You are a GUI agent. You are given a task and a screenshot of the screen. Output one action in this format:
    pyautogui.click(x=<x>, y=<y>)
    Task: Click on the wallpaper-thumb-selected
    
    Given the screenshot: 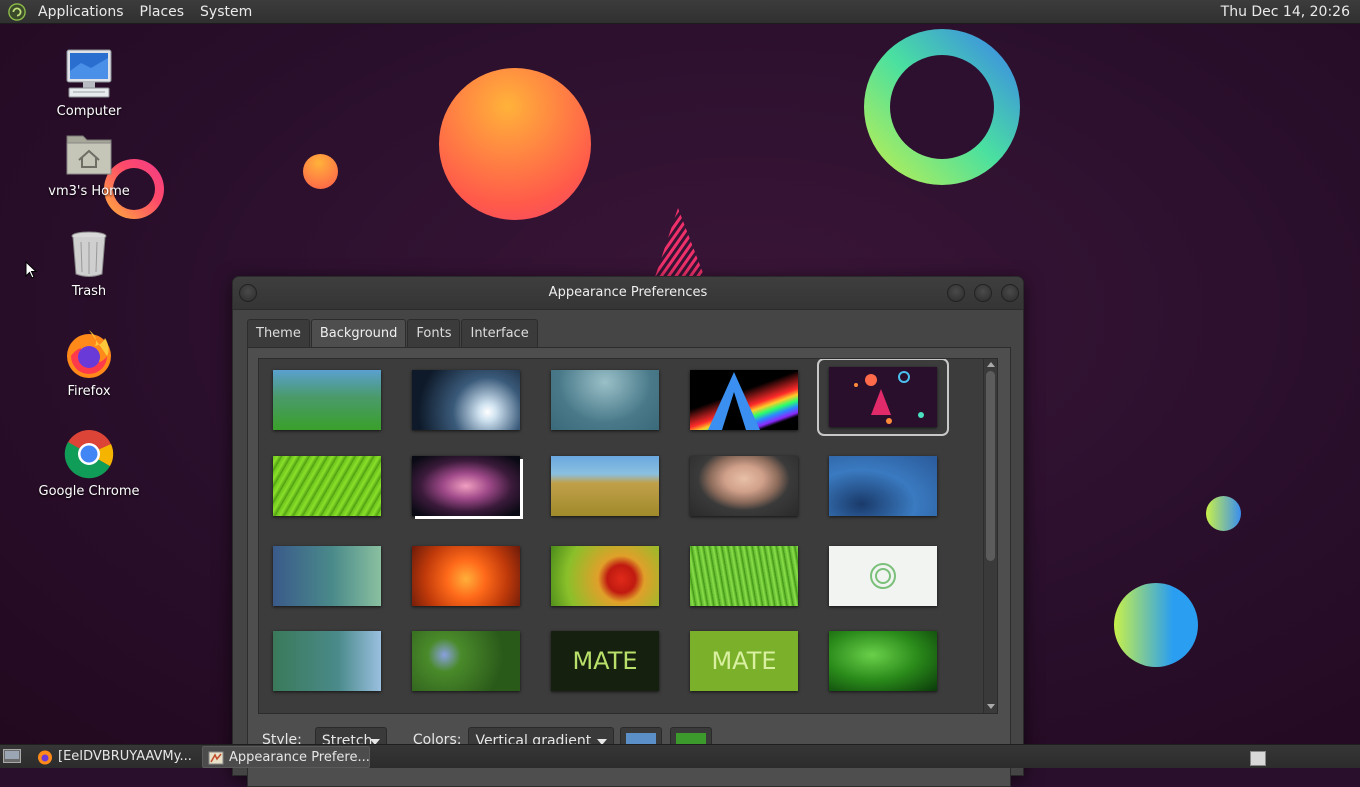 What is the action you would take?
    pyautogui.click(x=883, y=397)
    